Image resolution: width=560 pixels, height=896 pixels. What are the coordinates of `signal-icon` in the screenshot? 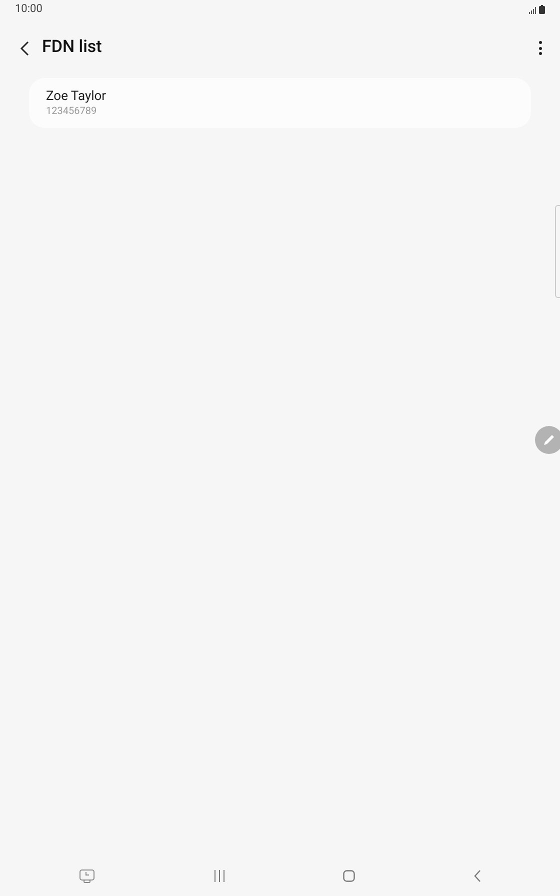 It's located at (533, 10).